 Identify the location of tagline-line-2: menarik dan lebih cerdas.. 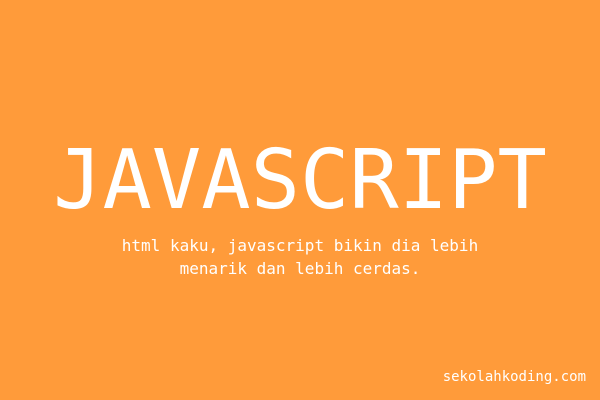
(300, 268).